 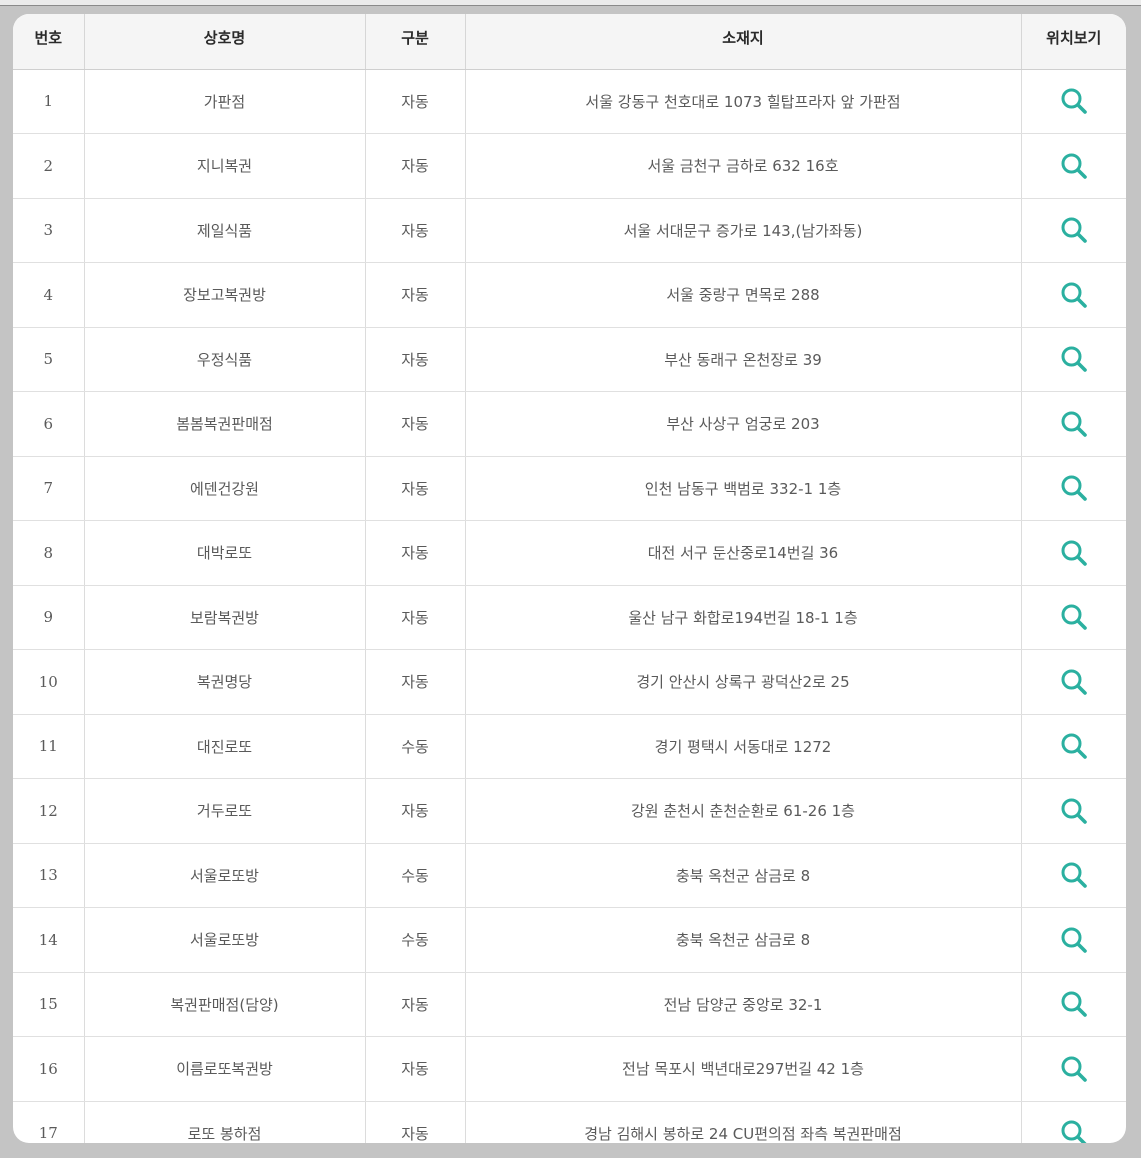 I want to click on cell-store-name: 대진로또, so click(x=224, y=746).